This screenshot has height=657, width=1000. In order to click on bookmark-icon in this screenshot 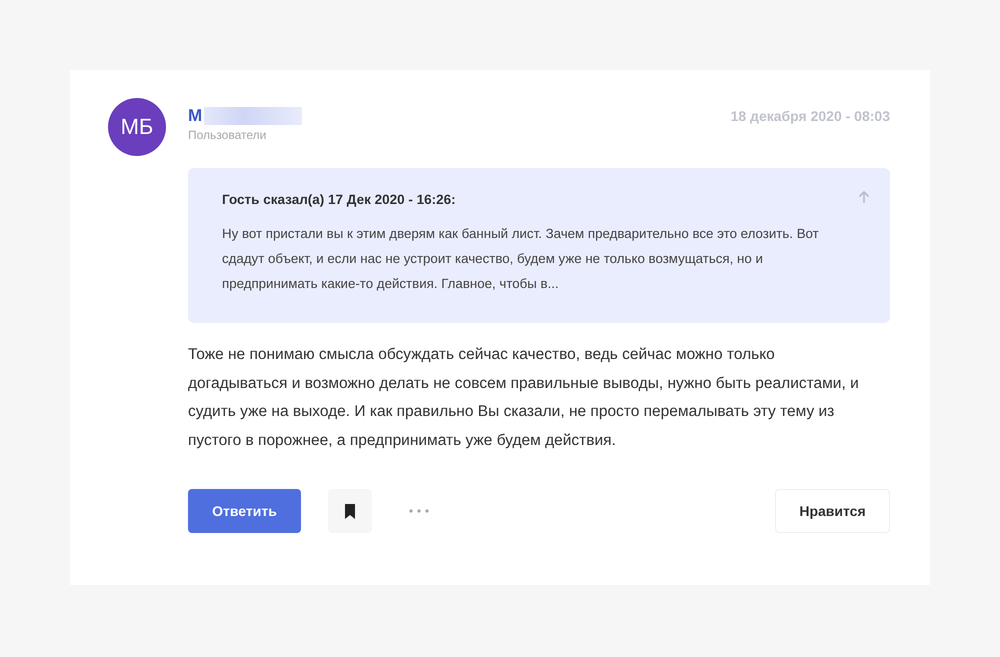, I will do `click(350, 511)`.